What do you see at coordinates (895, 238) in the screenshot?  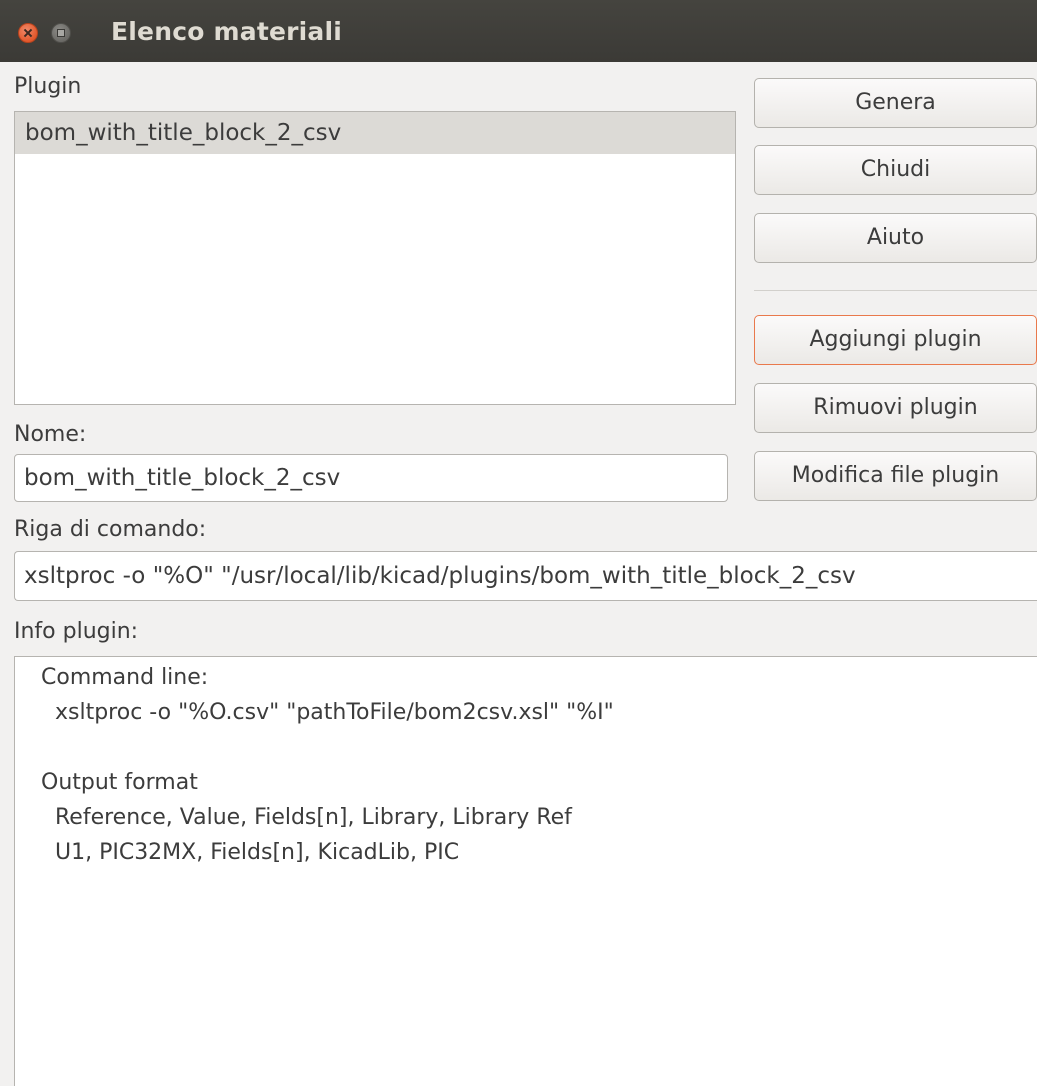 I see `help-button: Aiuto` at bounding box center [895, 238].